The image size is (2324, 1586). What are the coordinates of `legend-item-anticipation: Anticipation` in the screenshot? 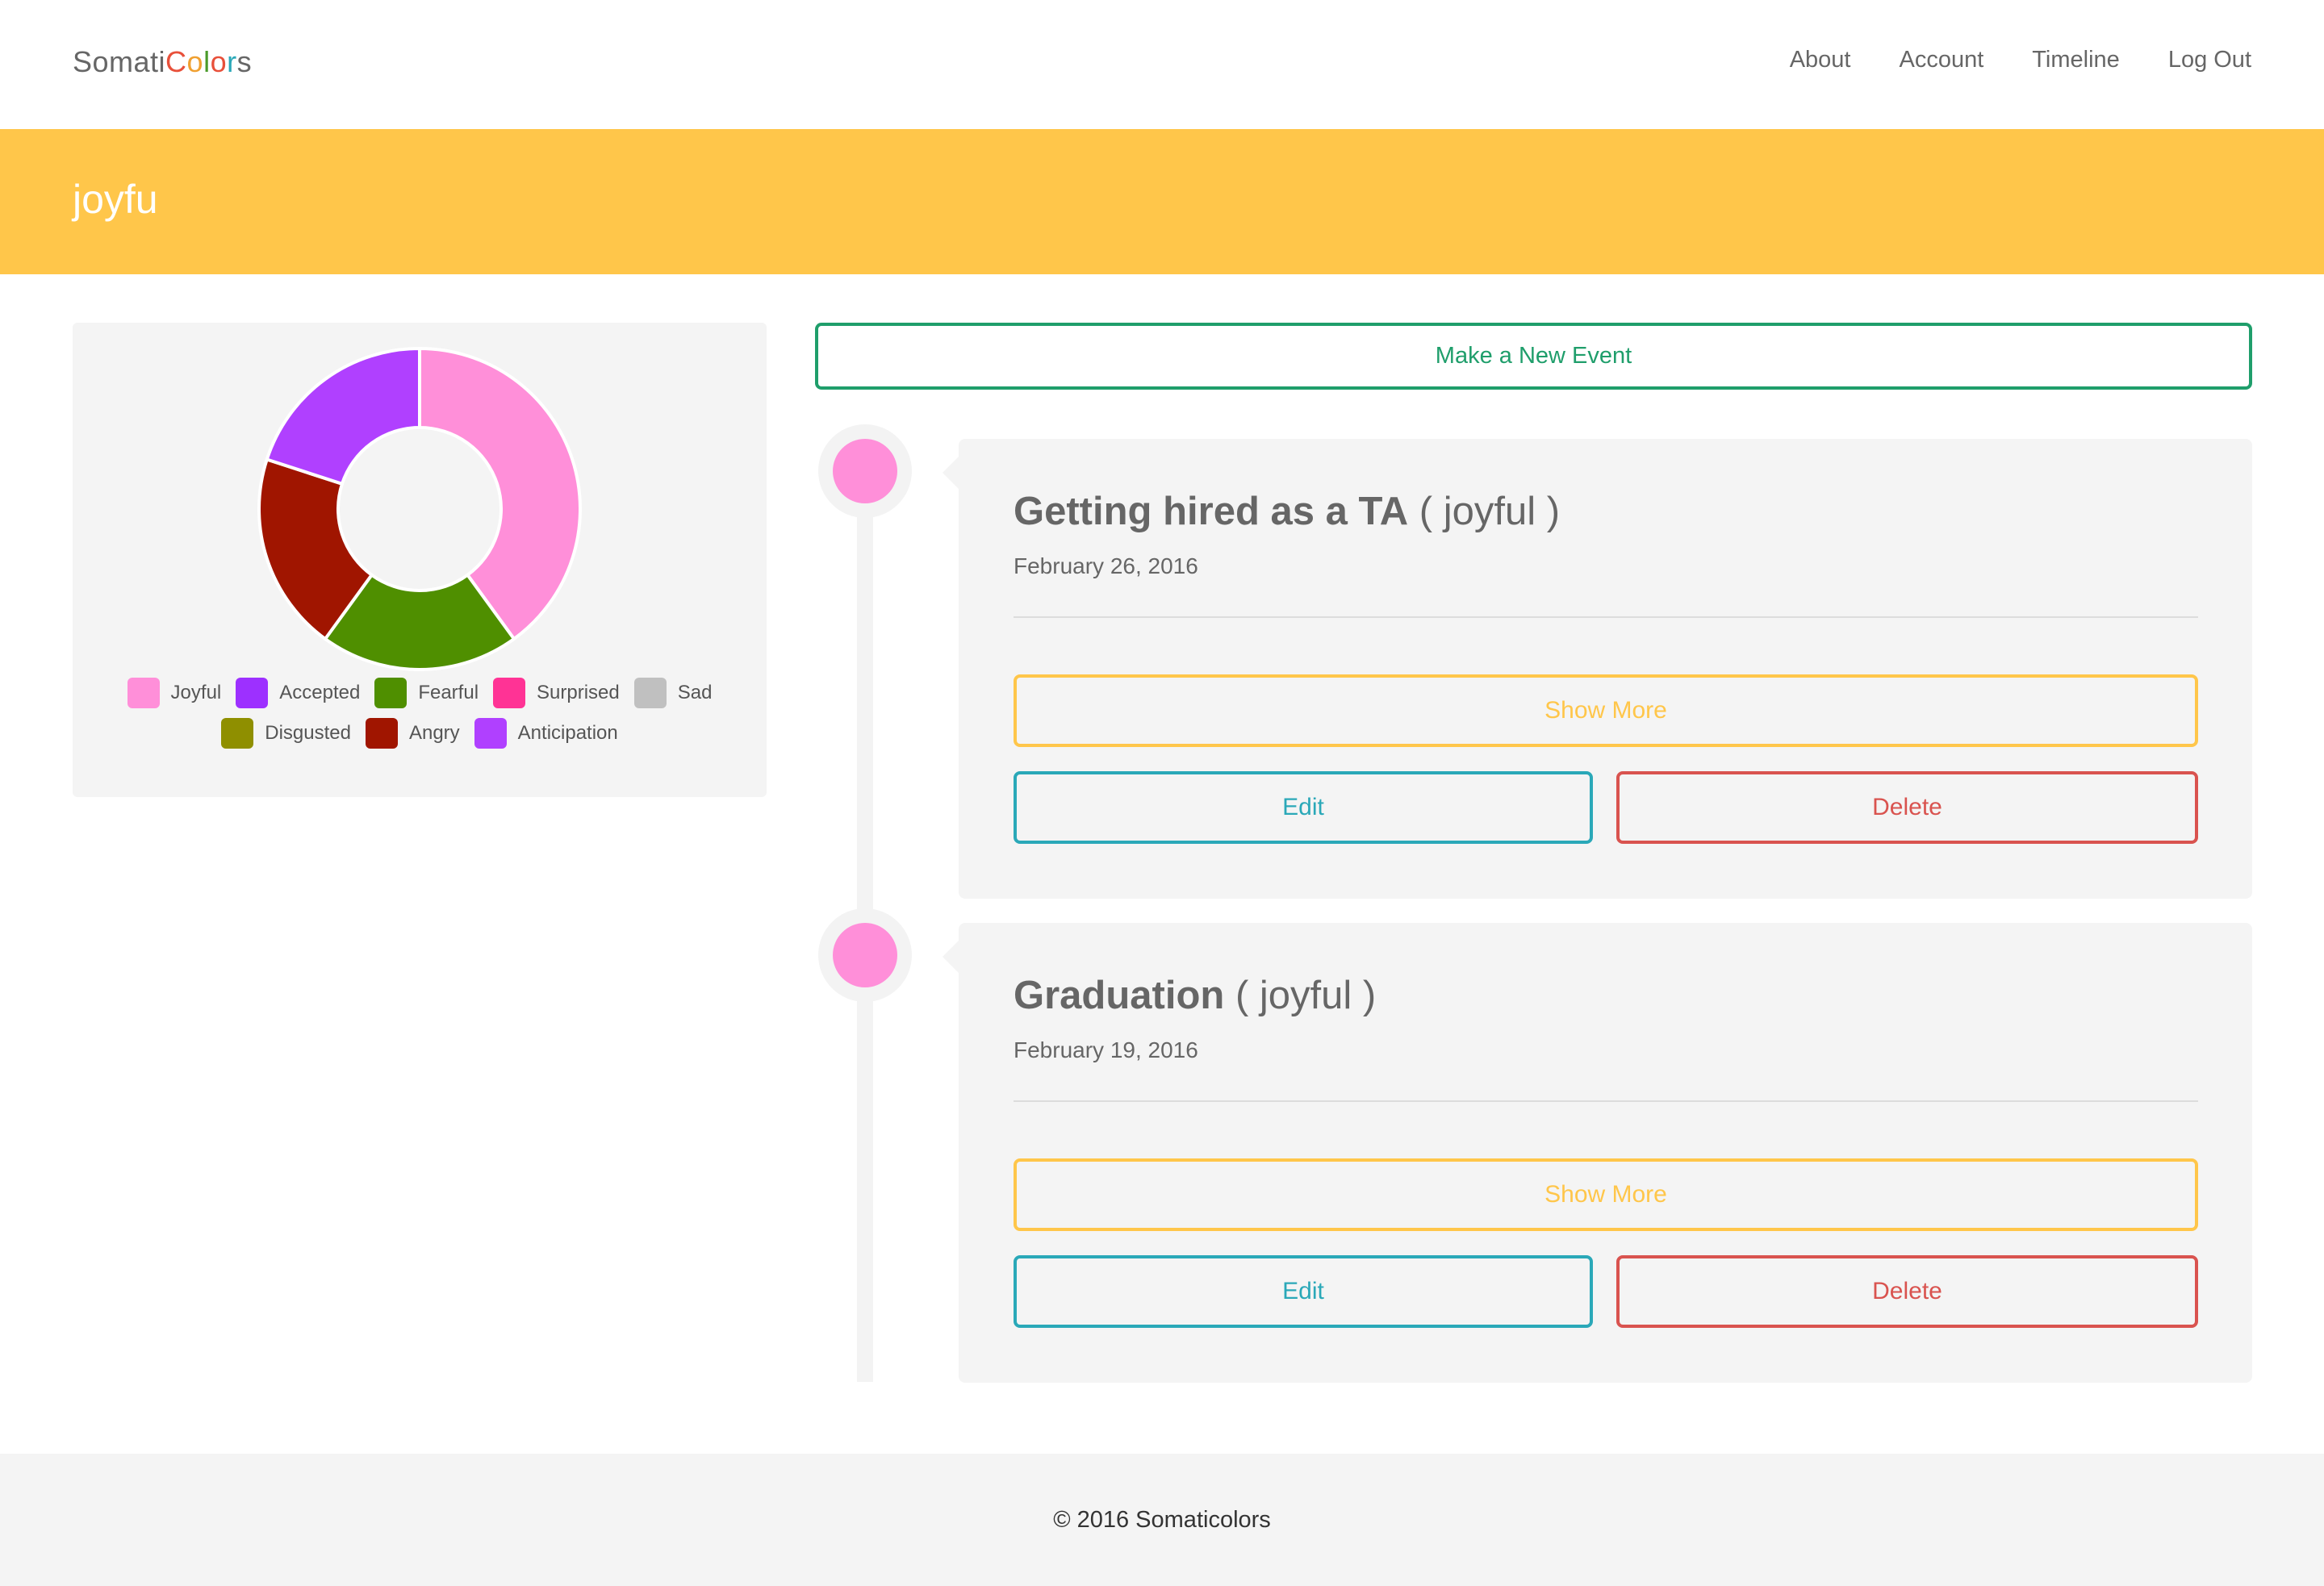 It's located at (546, 734).